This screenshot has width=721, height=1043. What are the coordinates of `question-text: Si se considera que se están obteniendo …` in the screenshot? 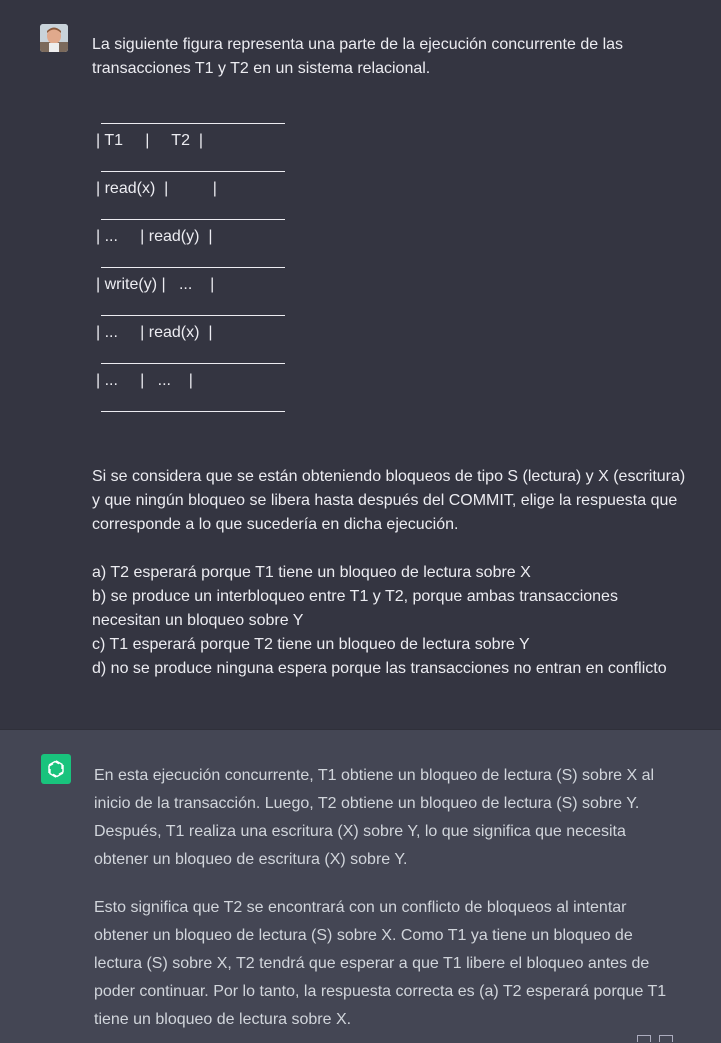 It's located at (392, 501).